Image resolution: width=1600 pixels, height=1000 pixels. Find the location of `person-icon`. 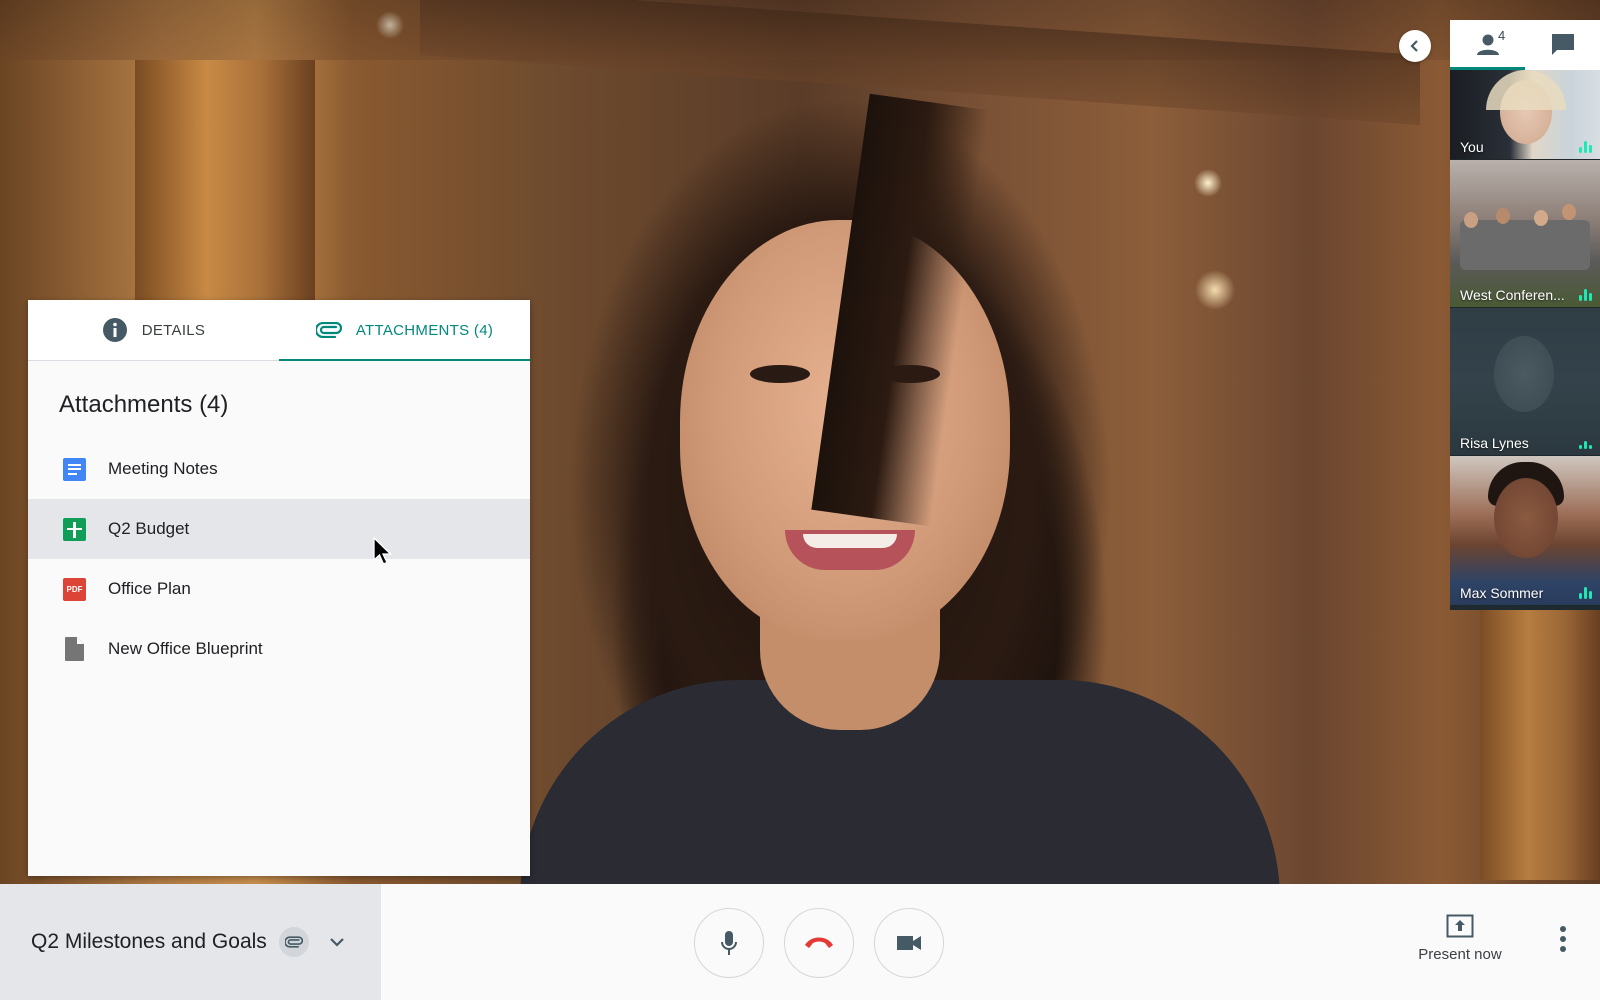

person-icon is located at coordinates (1487, 44).